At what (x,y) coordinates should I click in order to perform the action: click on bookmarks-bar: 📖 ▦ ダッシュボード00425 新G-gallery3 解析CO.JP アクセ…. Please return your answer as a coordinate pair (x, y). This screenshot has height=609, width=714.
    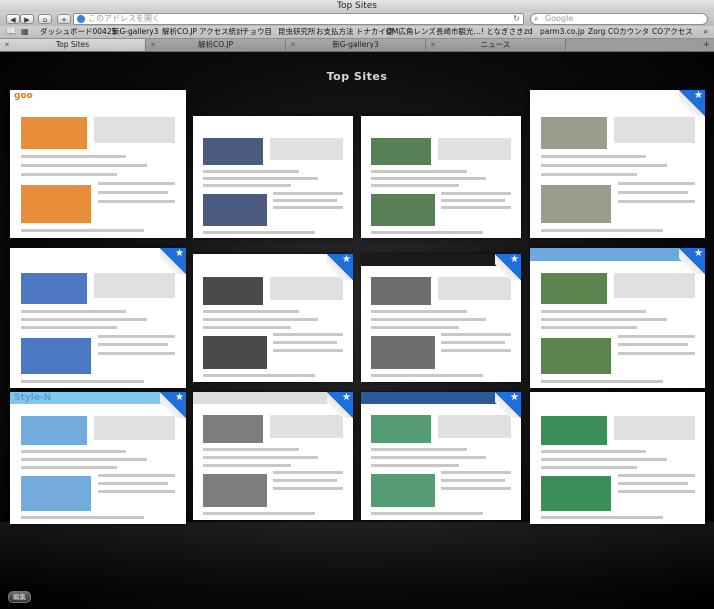
    Looking at the image, I should click on (357, 32).